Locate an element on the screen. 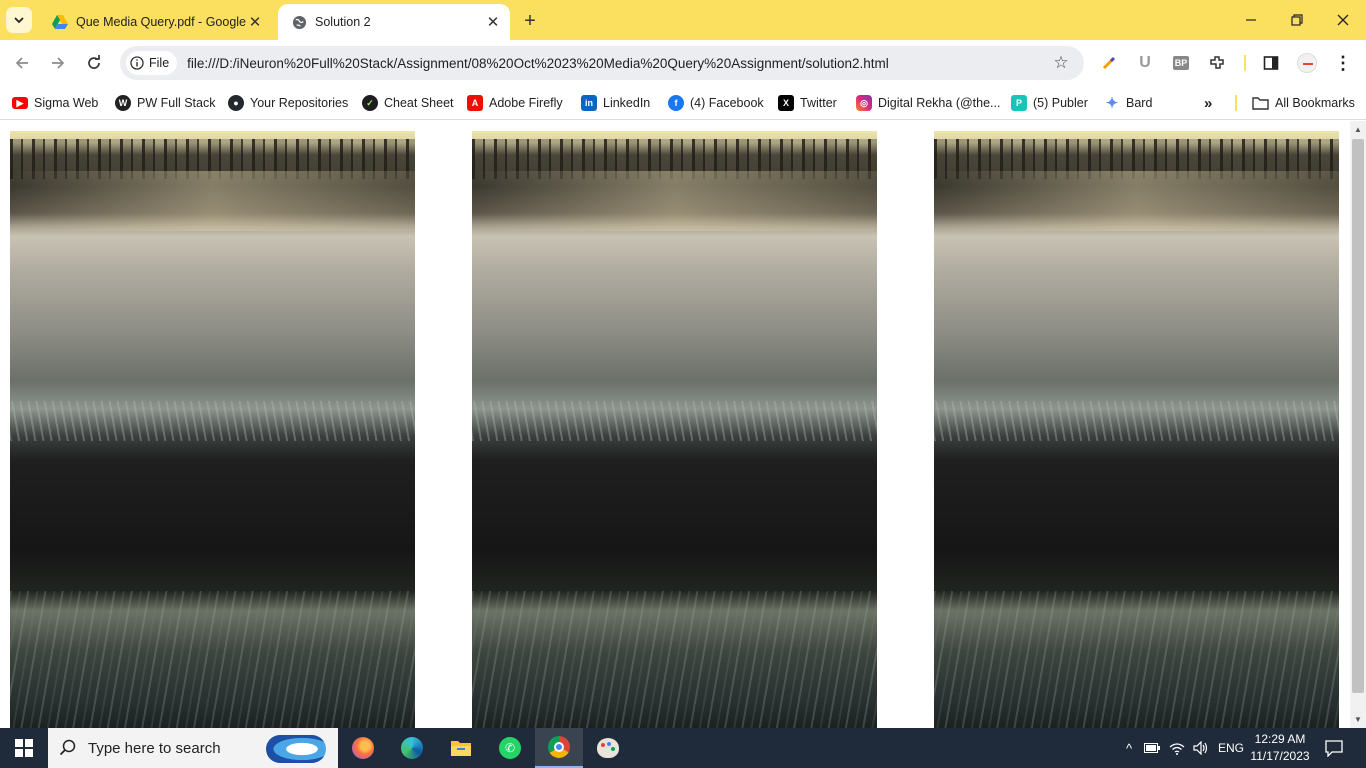 The height and width of the screenshot is (768, 1366). youtube-icon: ▶ is located at coordinates (20, 103).